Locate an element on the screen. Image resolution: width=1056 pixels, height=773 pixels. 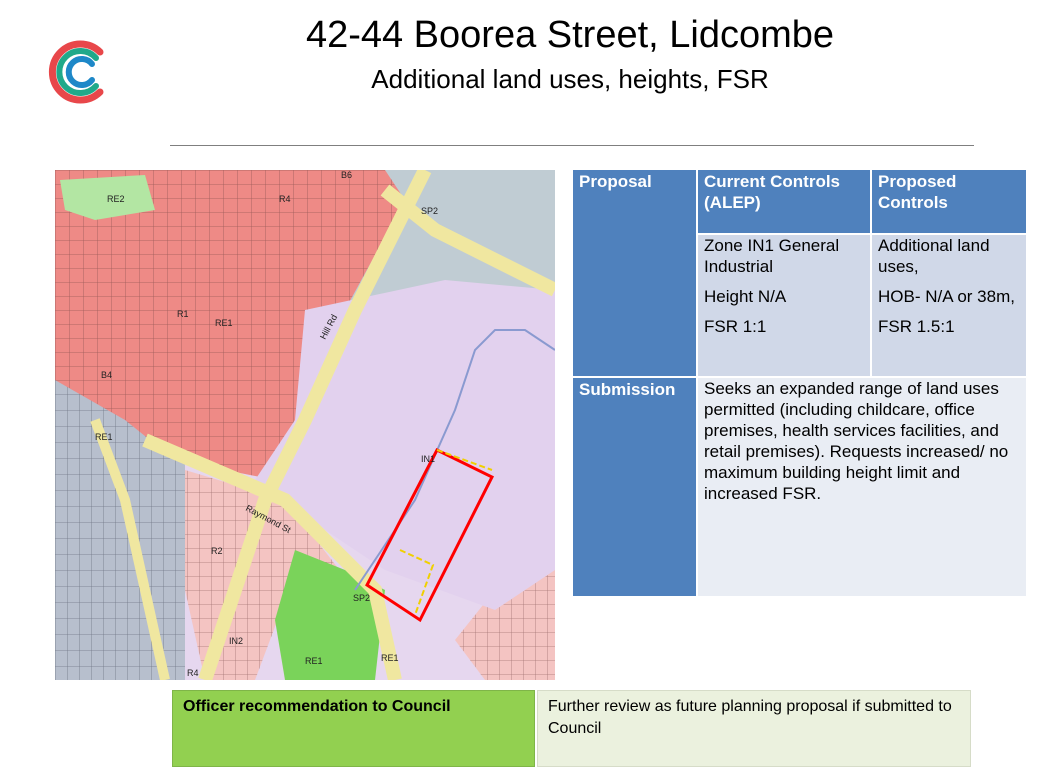
table-header-current-controls: Current Controls (ALEP) is located at coordinates (784, 201).